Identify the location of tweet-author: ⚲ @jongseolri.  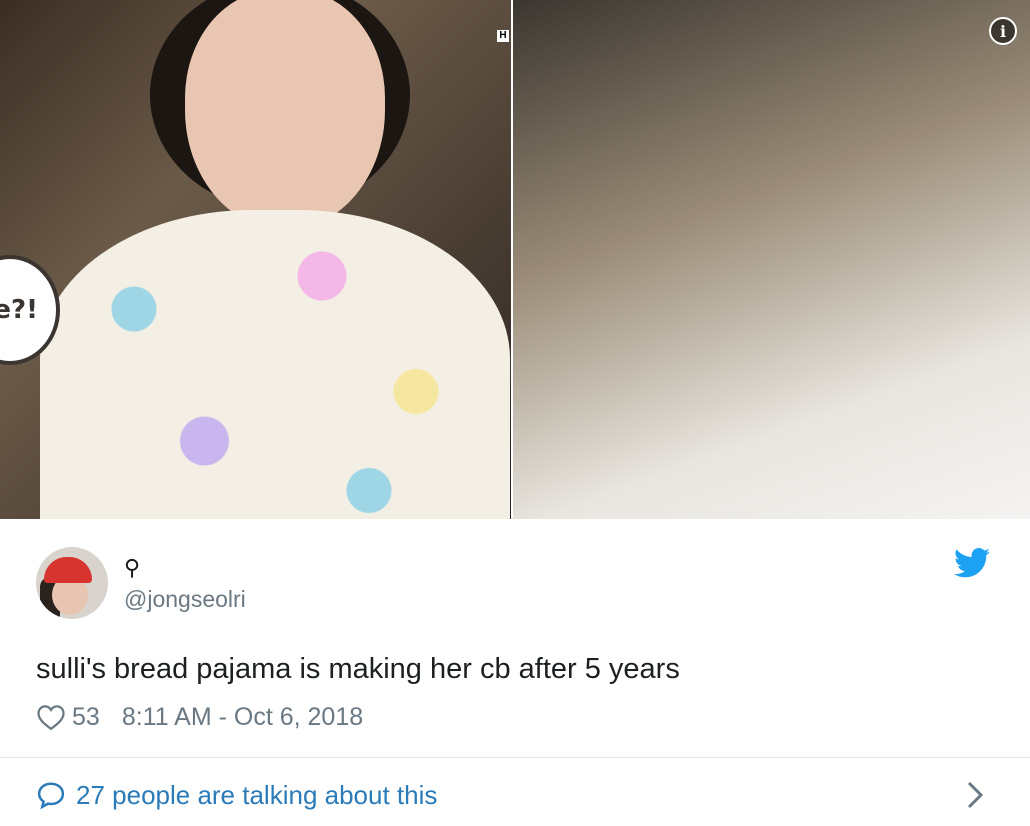
(141, 583).